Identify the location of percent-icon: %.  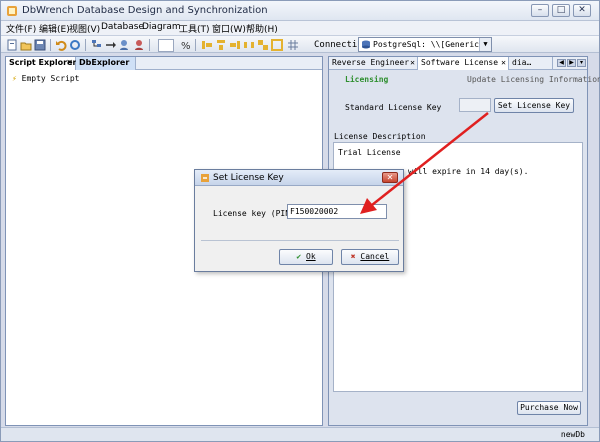
(185, 45).